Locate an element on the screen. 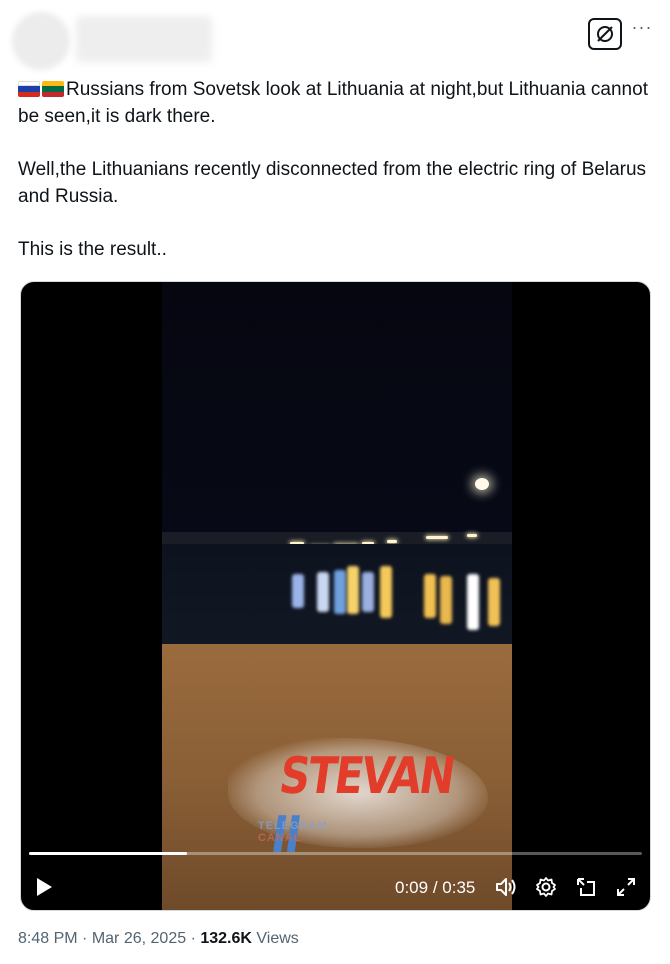 The image size is (670, 964). distant-light is located at coordinates (482, 484).